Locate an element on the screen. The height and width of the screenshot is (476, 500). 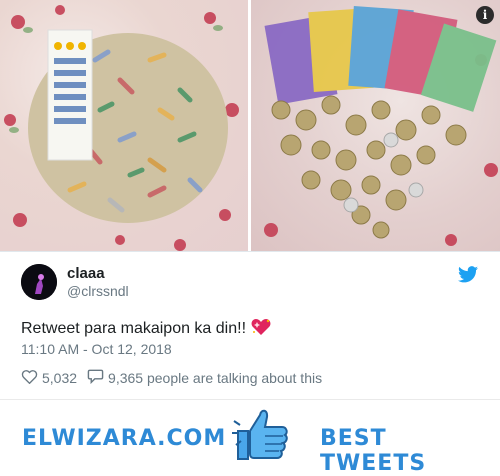
thumbs-up-icon is located at coordinates (261, 435).